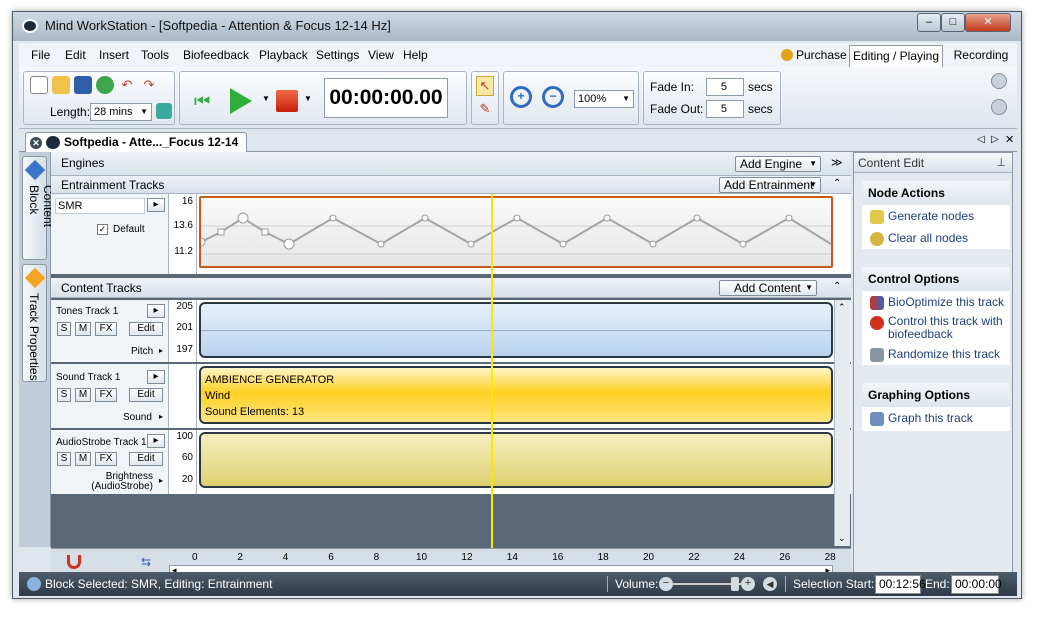 The width and height of the screenshot is (1042, 622). I want to click on tab-content-block: Content Block, so click(38, 208).